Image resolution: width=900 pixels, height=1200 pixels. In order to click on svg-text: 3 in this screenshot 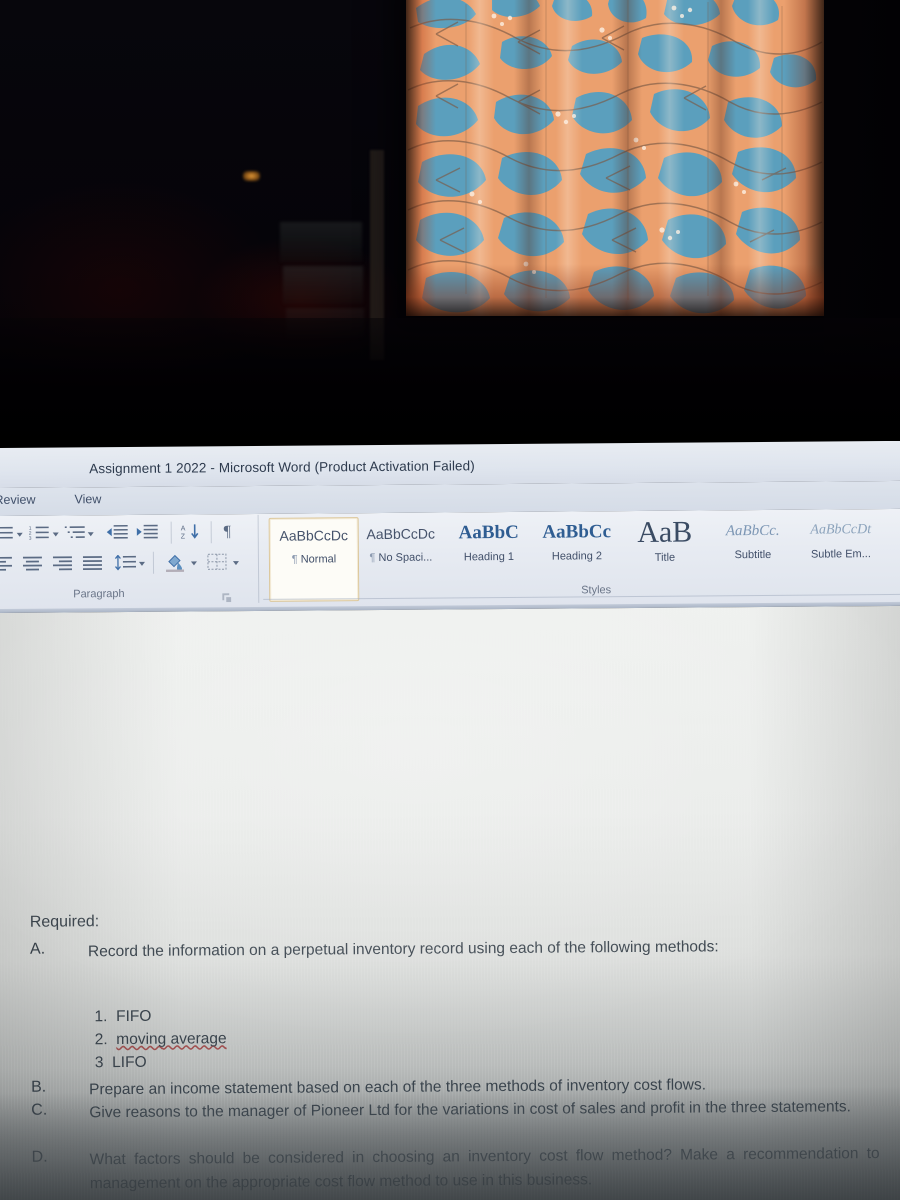, I will do `click(30, 538)`.